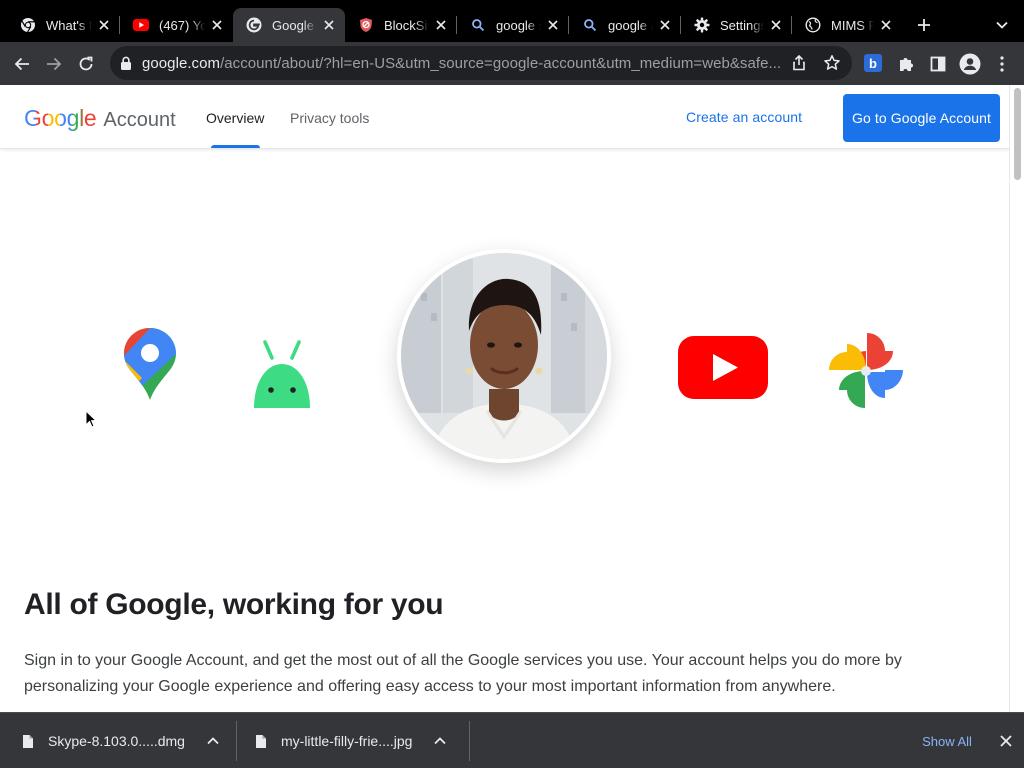  Describe the element at coordinates (150, 366) in the screenshot. I see `maps-icon` at that location.